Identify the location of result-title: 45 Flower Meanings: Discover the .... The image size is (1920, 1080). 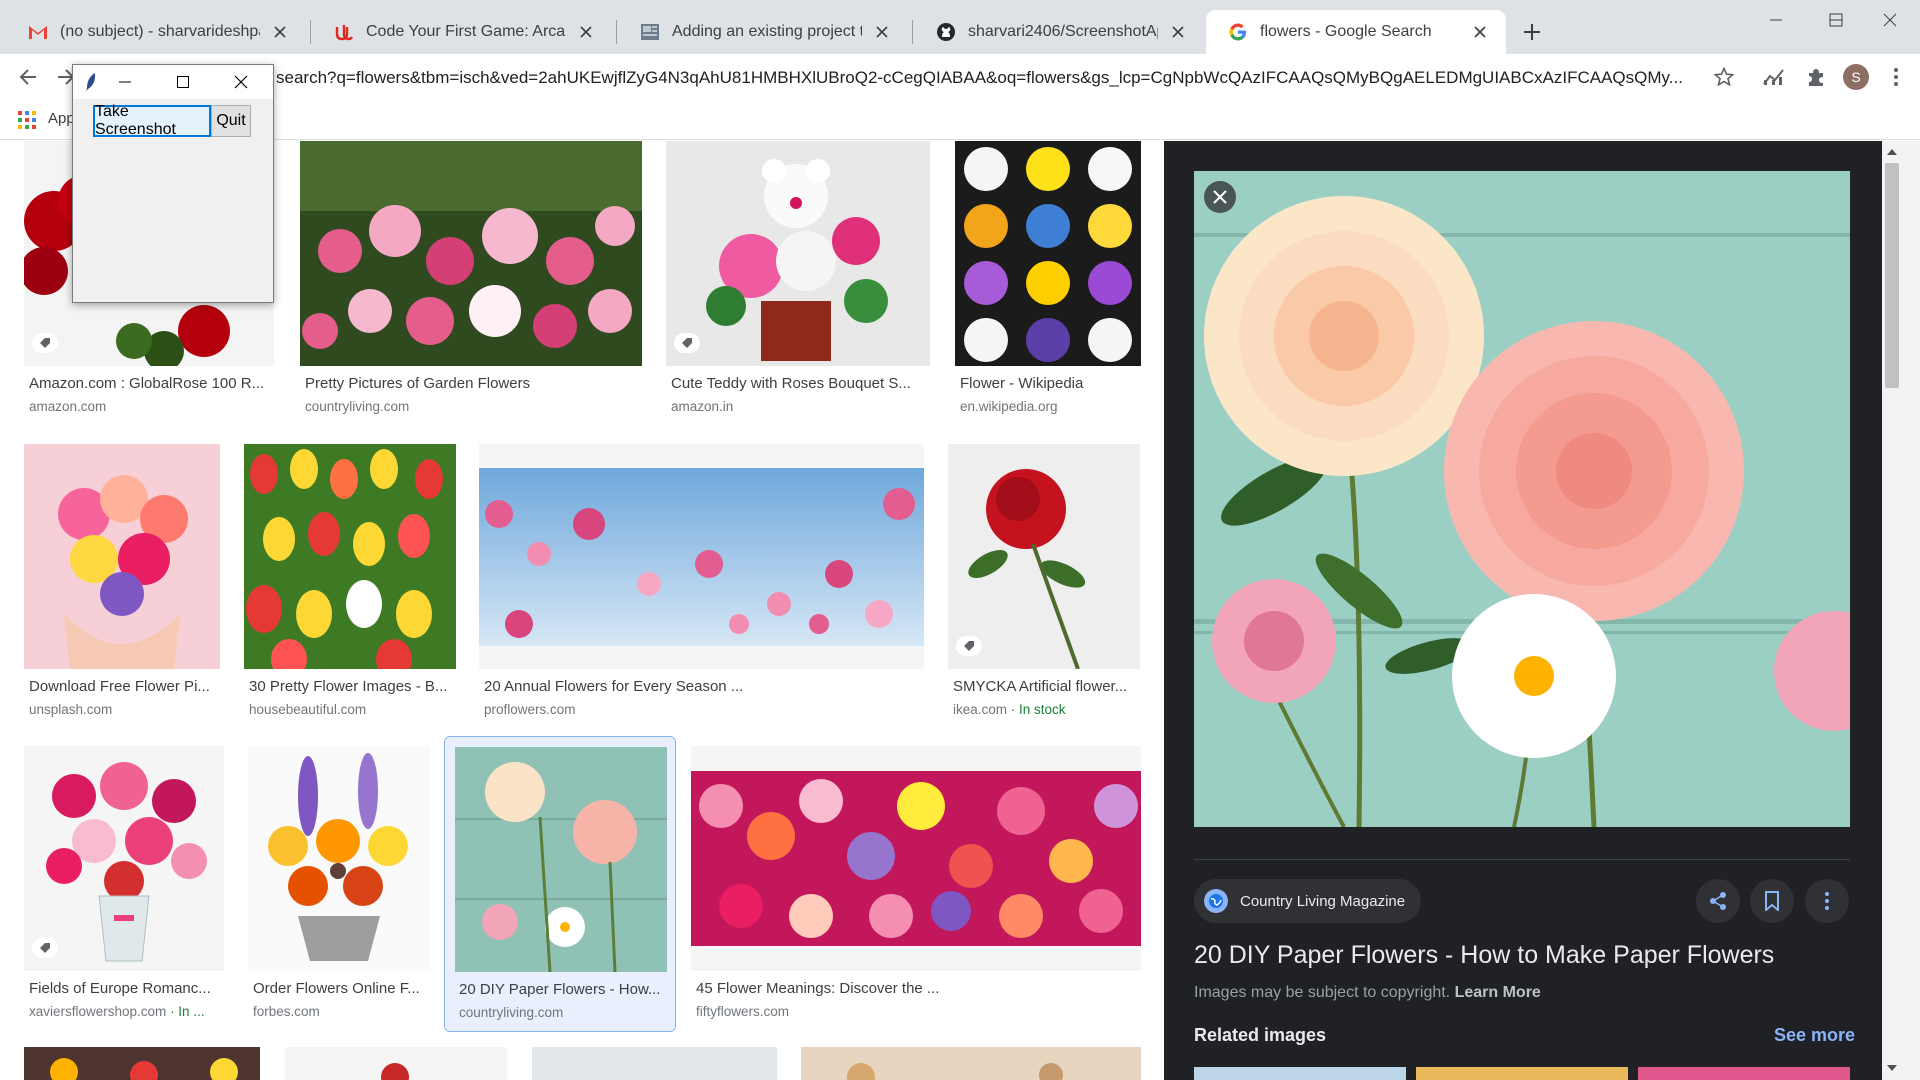
(916, 988).